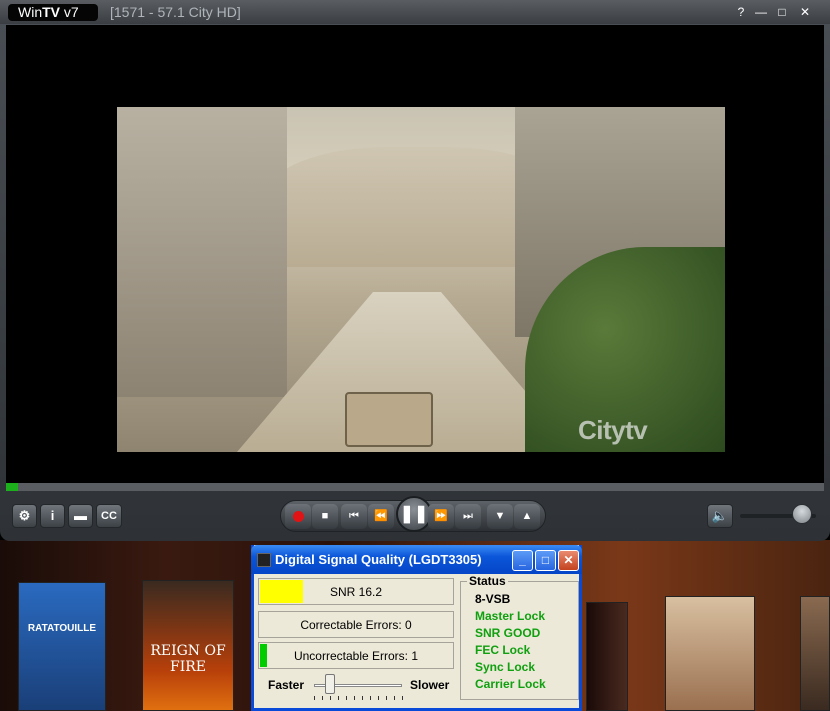 Image resolution: width=830 pixels, height=711 pixels. Describe the element at coordinates (381, 516) in the screenshot. I see `rewind-button: ⏪` at that location.